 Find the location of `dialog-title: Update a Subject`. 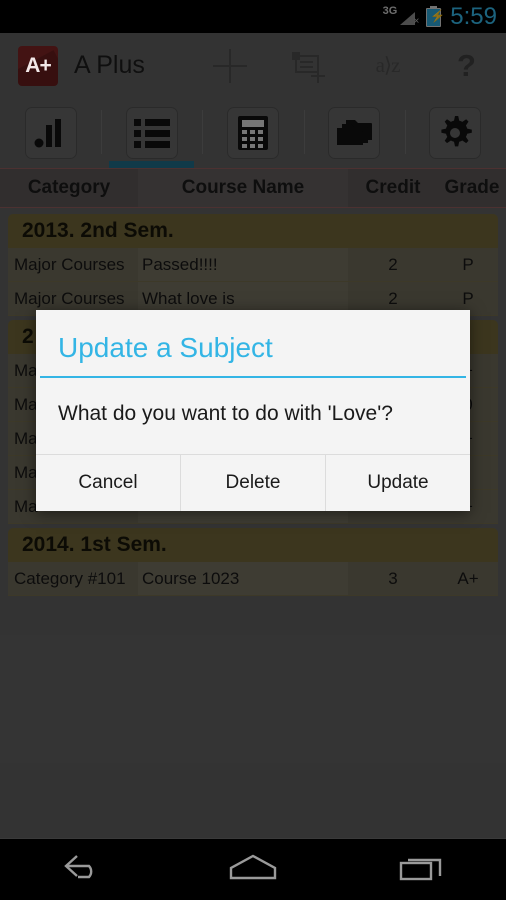

dialog-title: Update a Subject is located at coordinates (165, 347).